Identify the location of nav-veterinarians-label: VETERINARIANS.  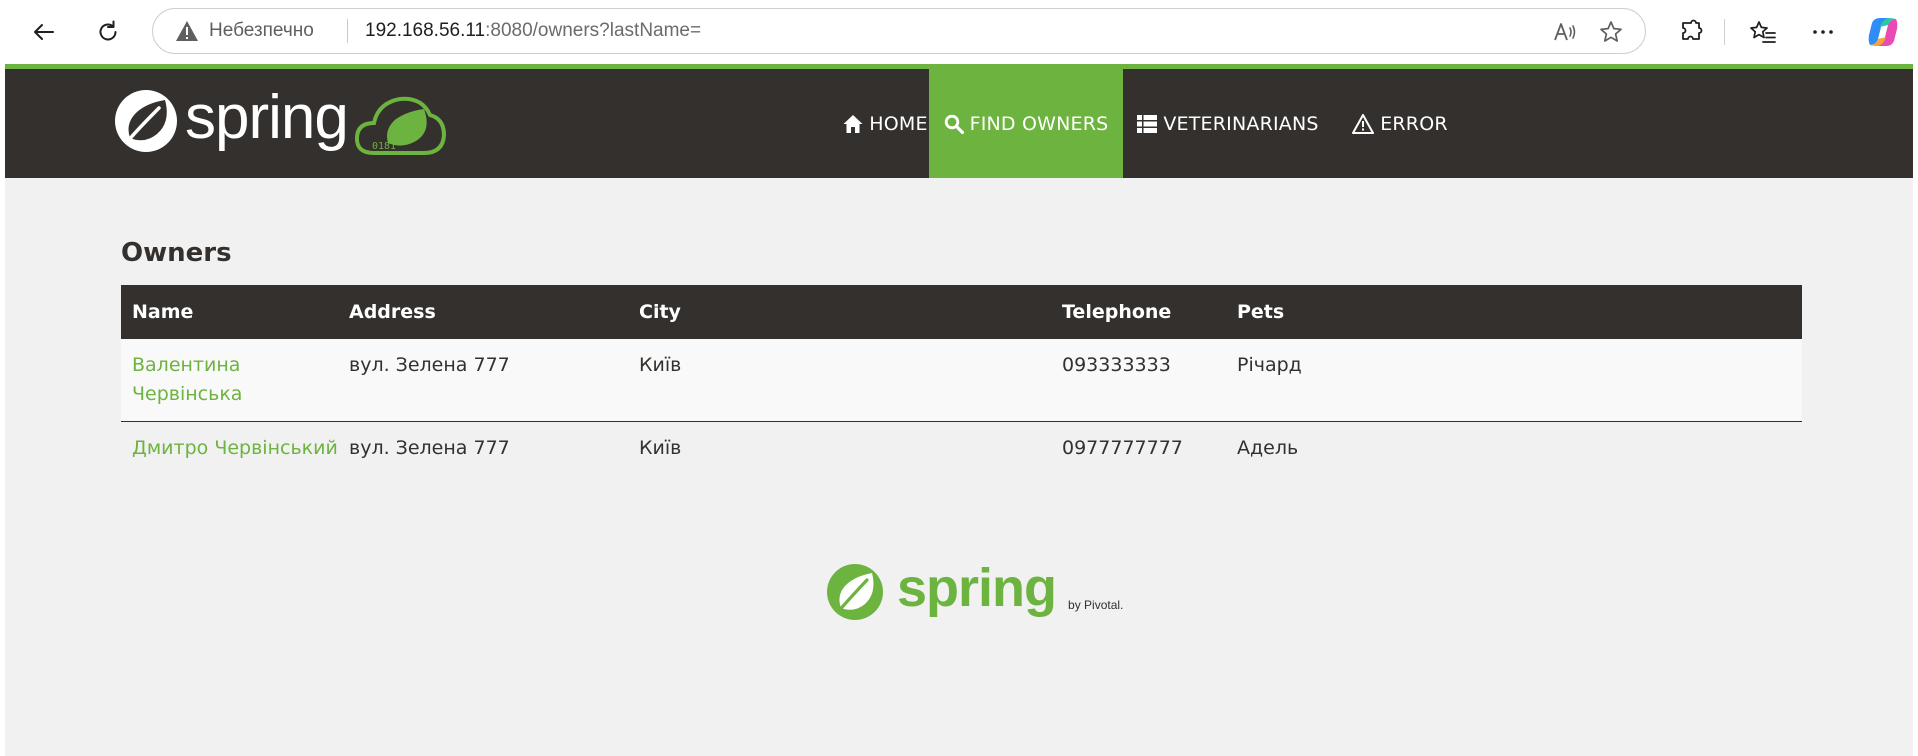
(1241, 123).